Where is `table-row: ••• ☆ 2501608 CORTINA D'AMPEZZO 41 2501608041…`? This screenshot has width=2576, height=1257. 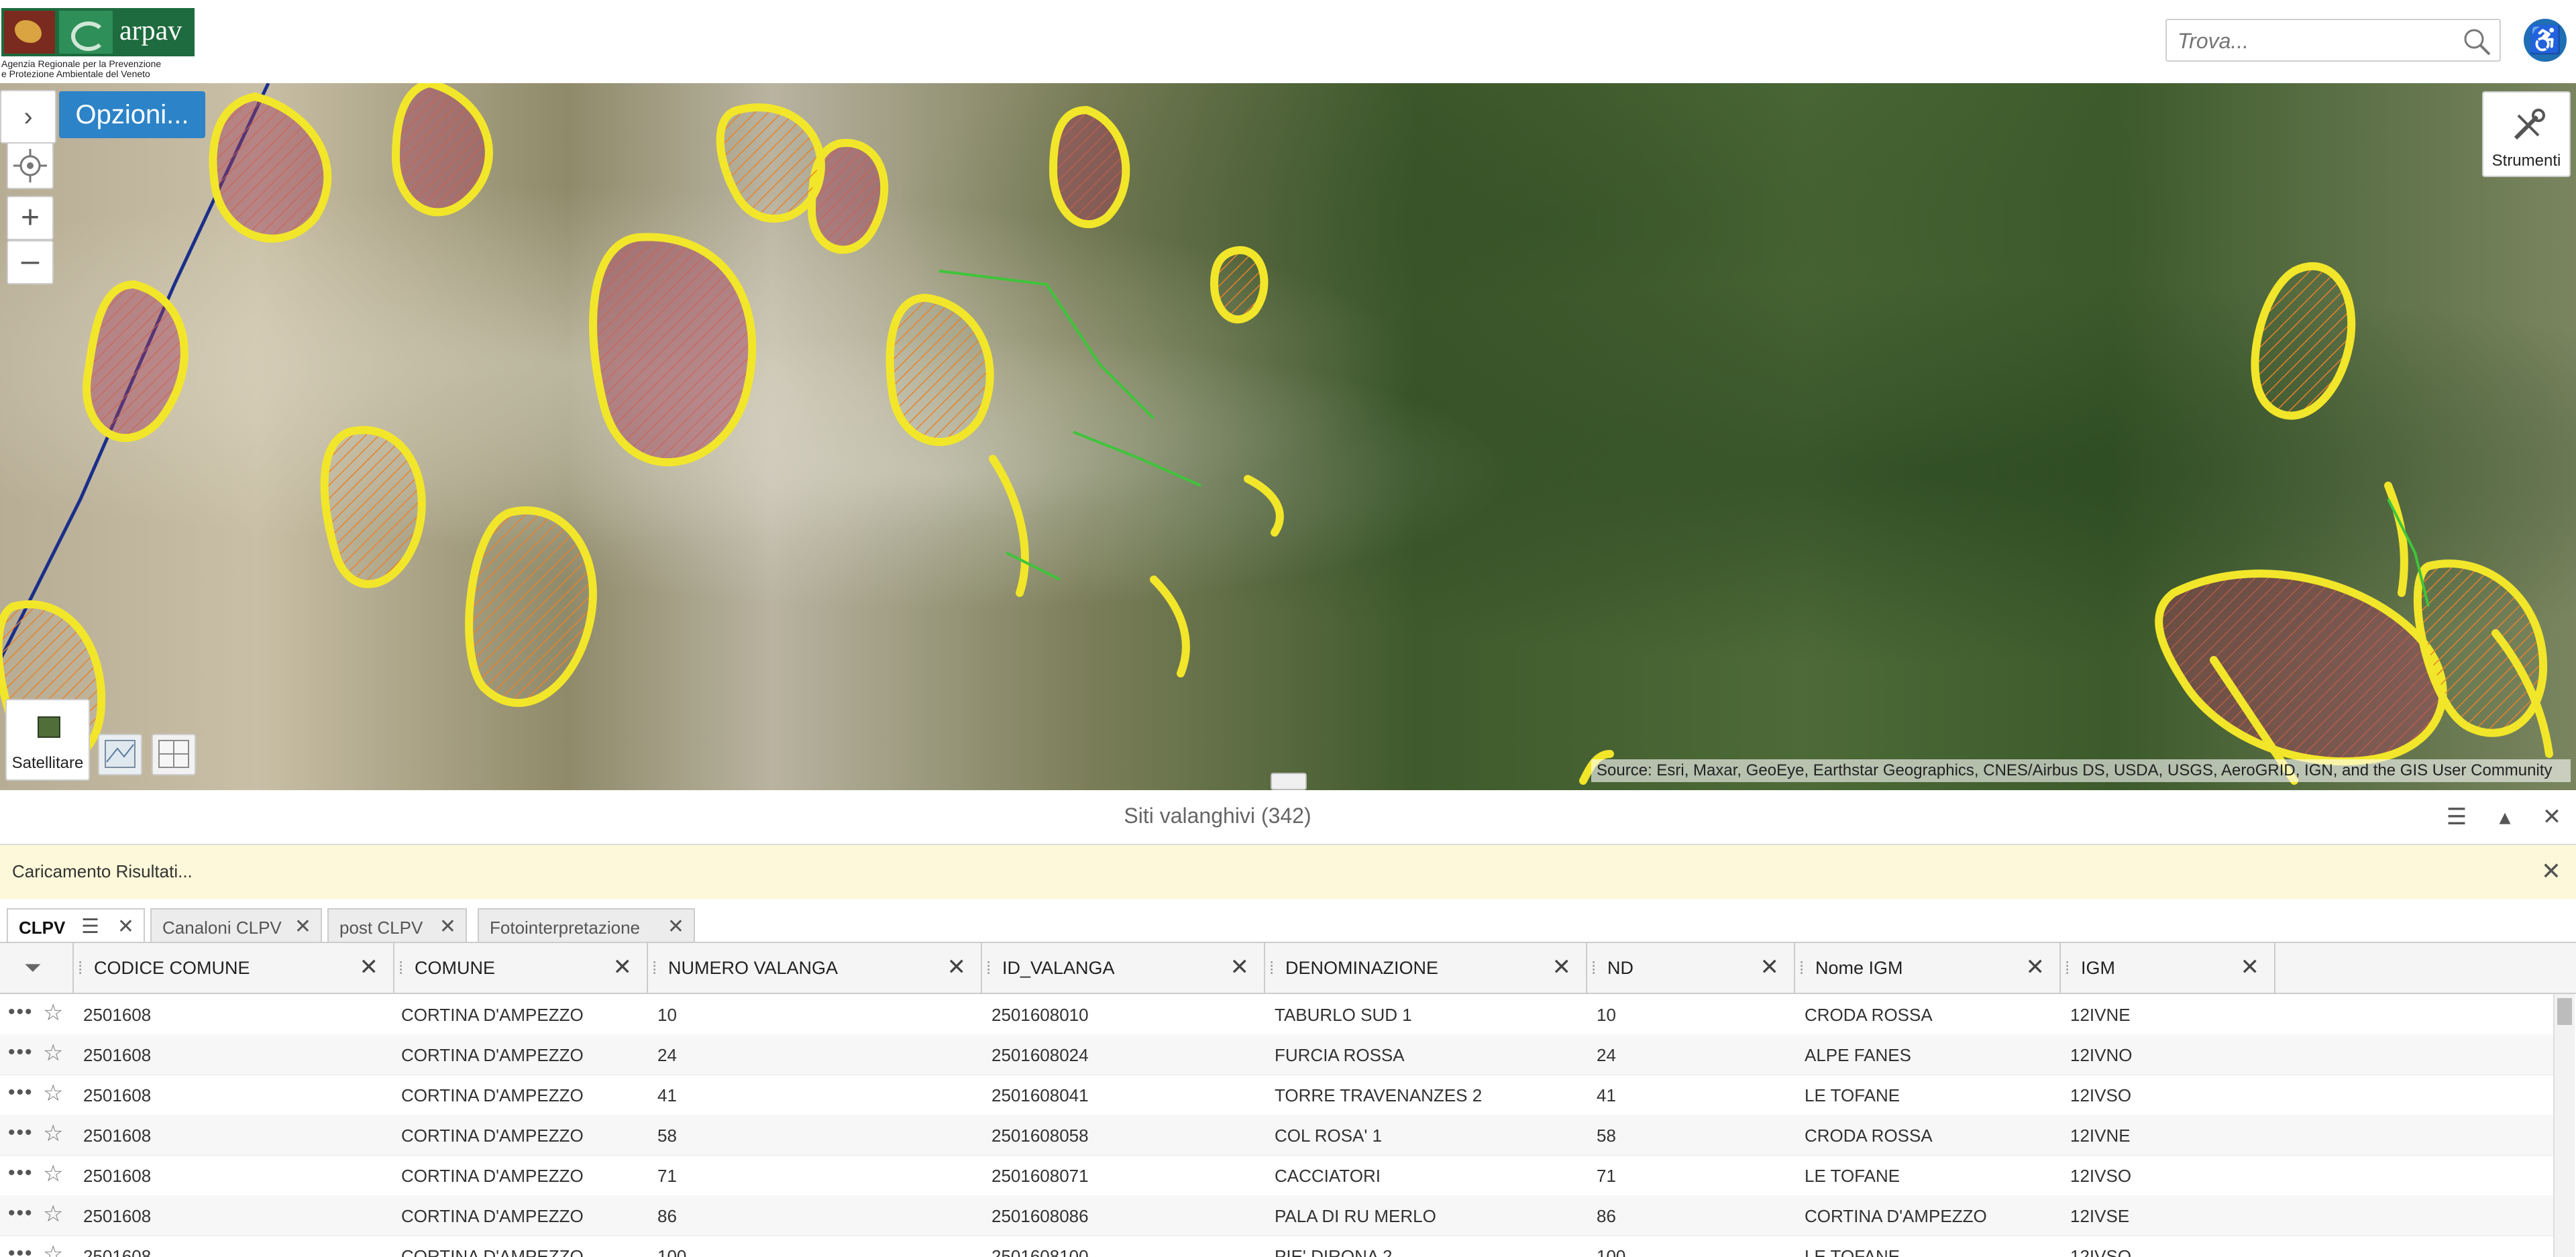
table-row: ••• ☆ 2501608 CORTINA D'AMPEZZO 41 2501608041… is located at coordinates (1278, 1095).